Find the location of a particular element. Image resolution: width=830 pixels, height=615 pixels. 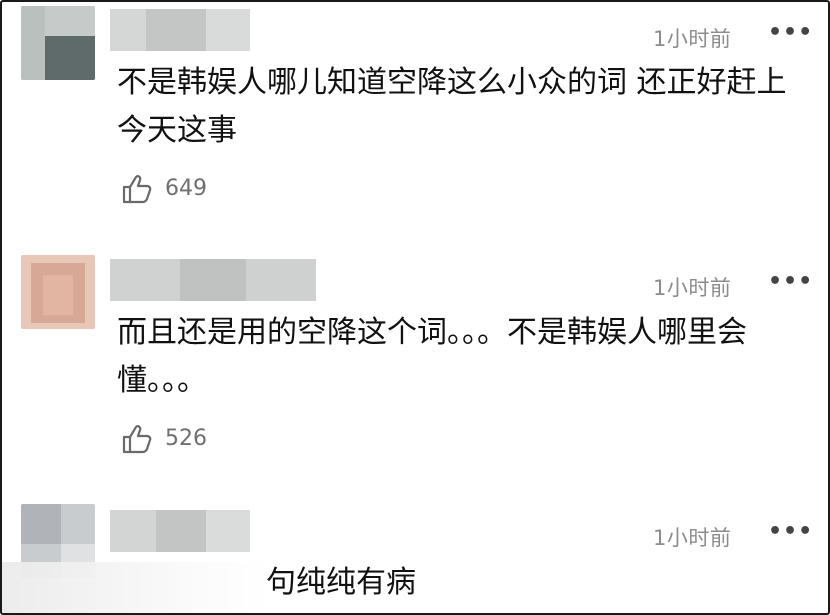

blurred-region is located at coordinates (137, 587).